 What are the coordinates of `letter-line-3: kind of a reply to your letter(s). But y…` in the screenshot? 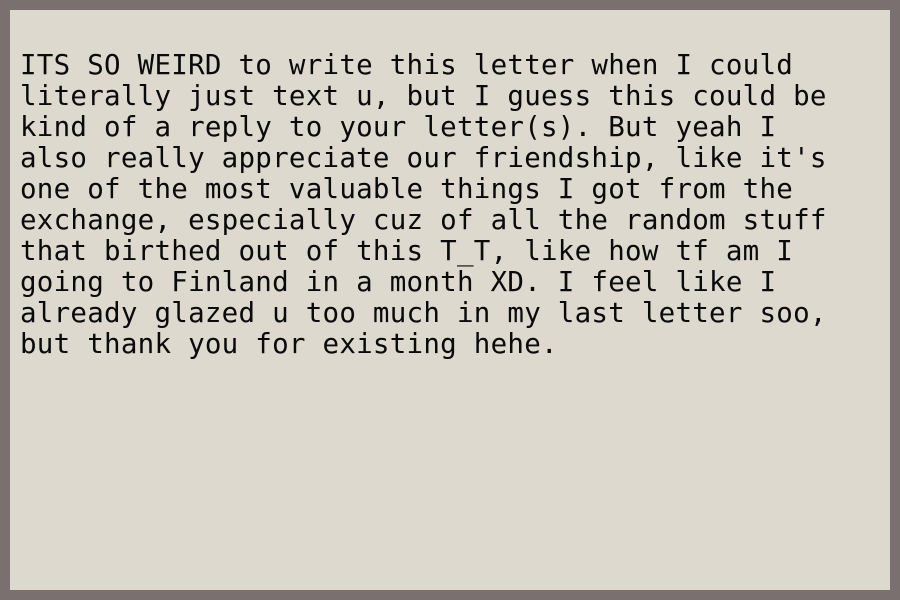 It's located at (398, 127).